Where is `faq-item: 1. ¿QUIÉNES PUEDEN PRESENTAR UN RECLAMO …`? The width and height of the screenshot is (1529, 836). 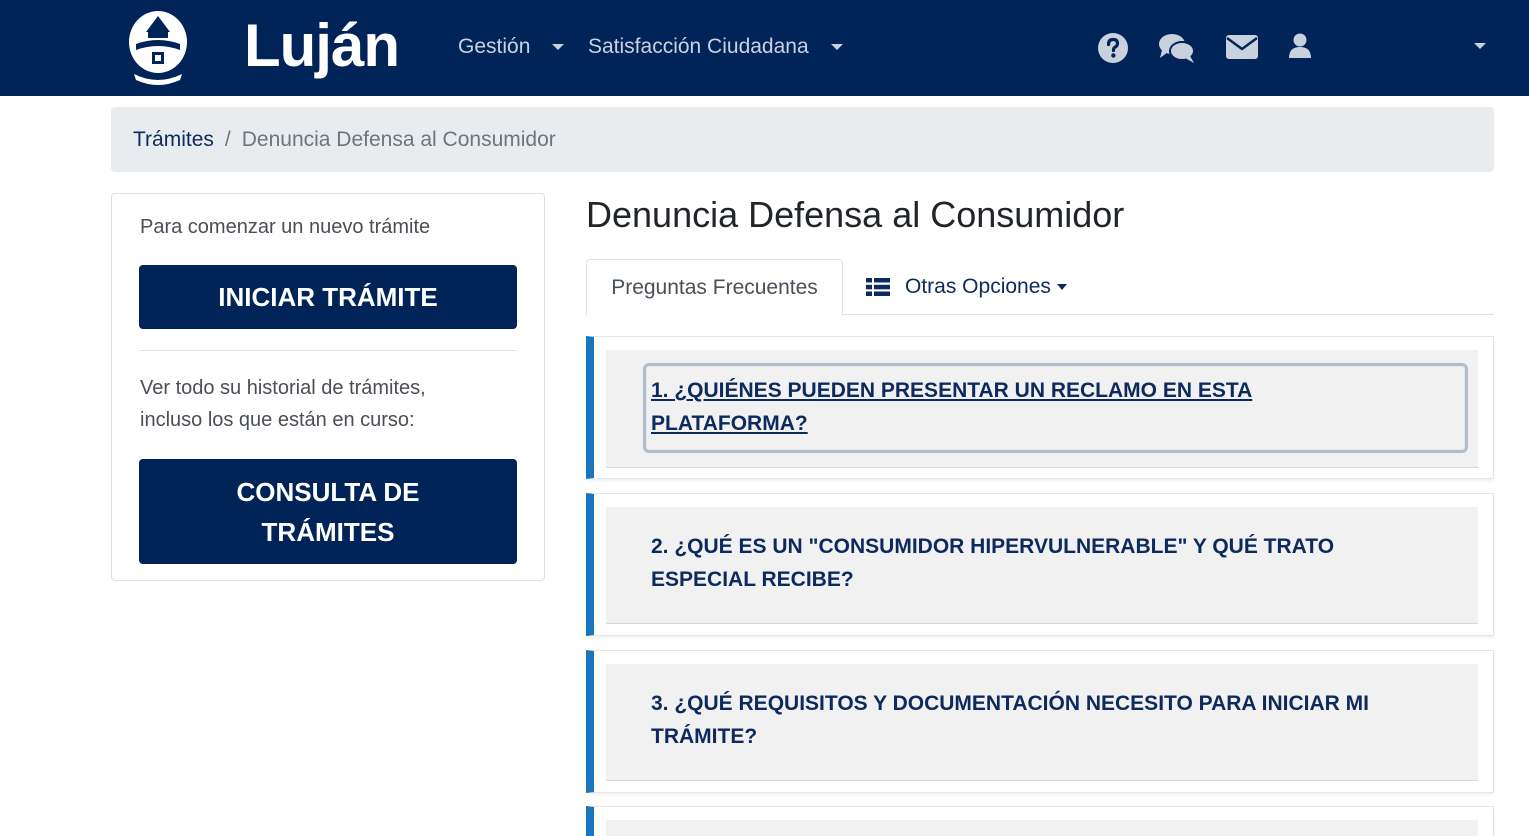 faq-item: 1. ¿QUIÉNES PUEDEN PRESENTAR UN RECLAMO … is located at coordinates (1040, 407).